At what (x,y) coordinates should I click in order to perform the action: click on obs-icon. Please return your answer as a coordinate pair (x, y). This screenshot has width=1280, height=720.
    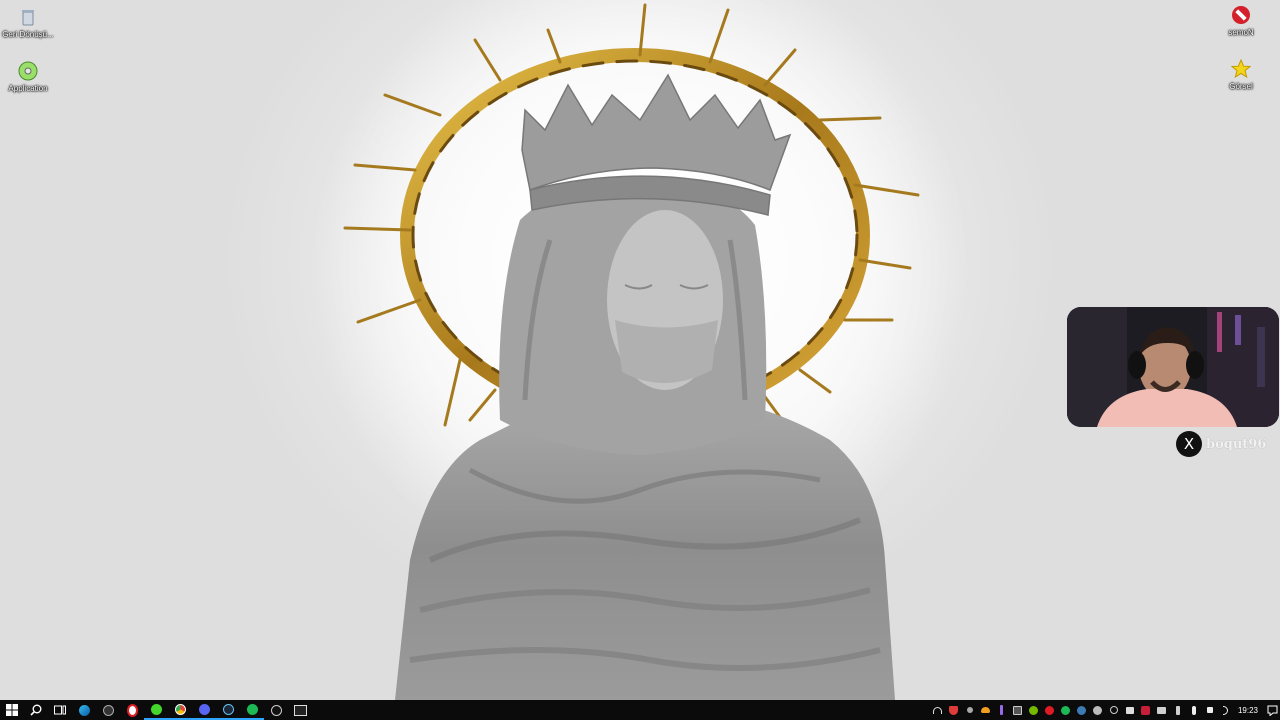
    Looking at the image, I should click on (108, 710).